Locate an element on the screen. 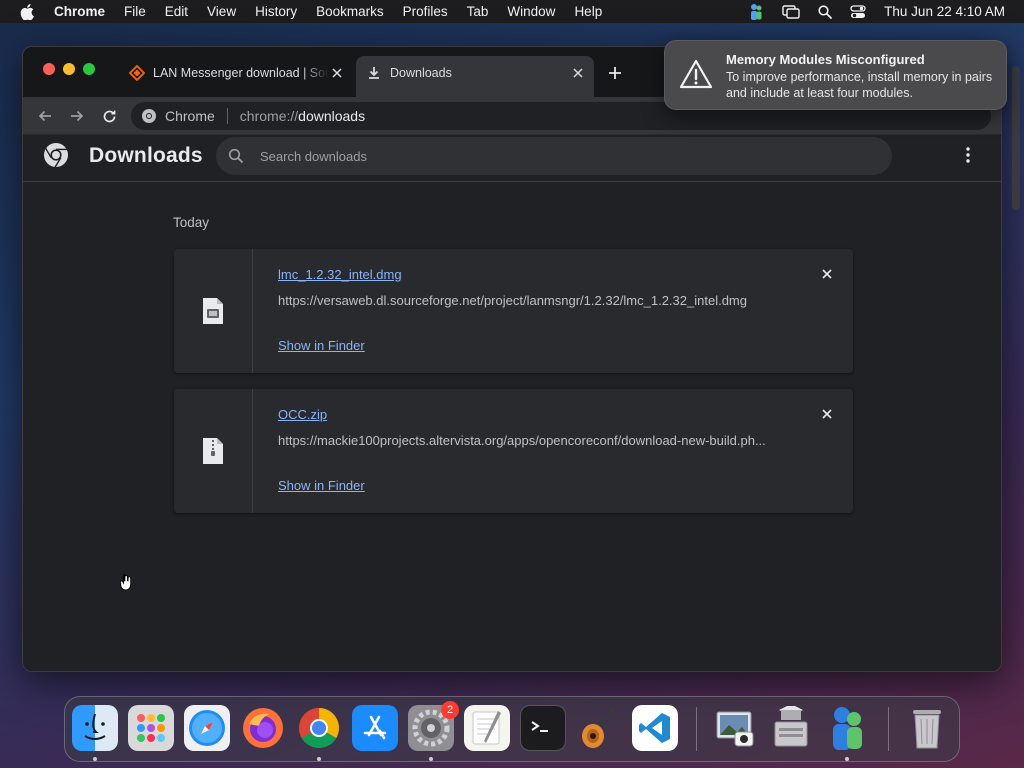 This screenshot has width=1024, height=768. garageband-icon is located at coordinates (599, 728).